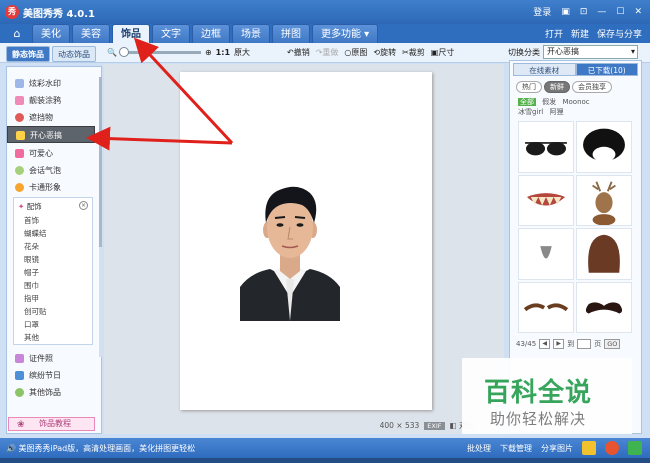 This screenshot has height=463, width=650. I want to click on filter-new: 新鲜, so click(557, 87).